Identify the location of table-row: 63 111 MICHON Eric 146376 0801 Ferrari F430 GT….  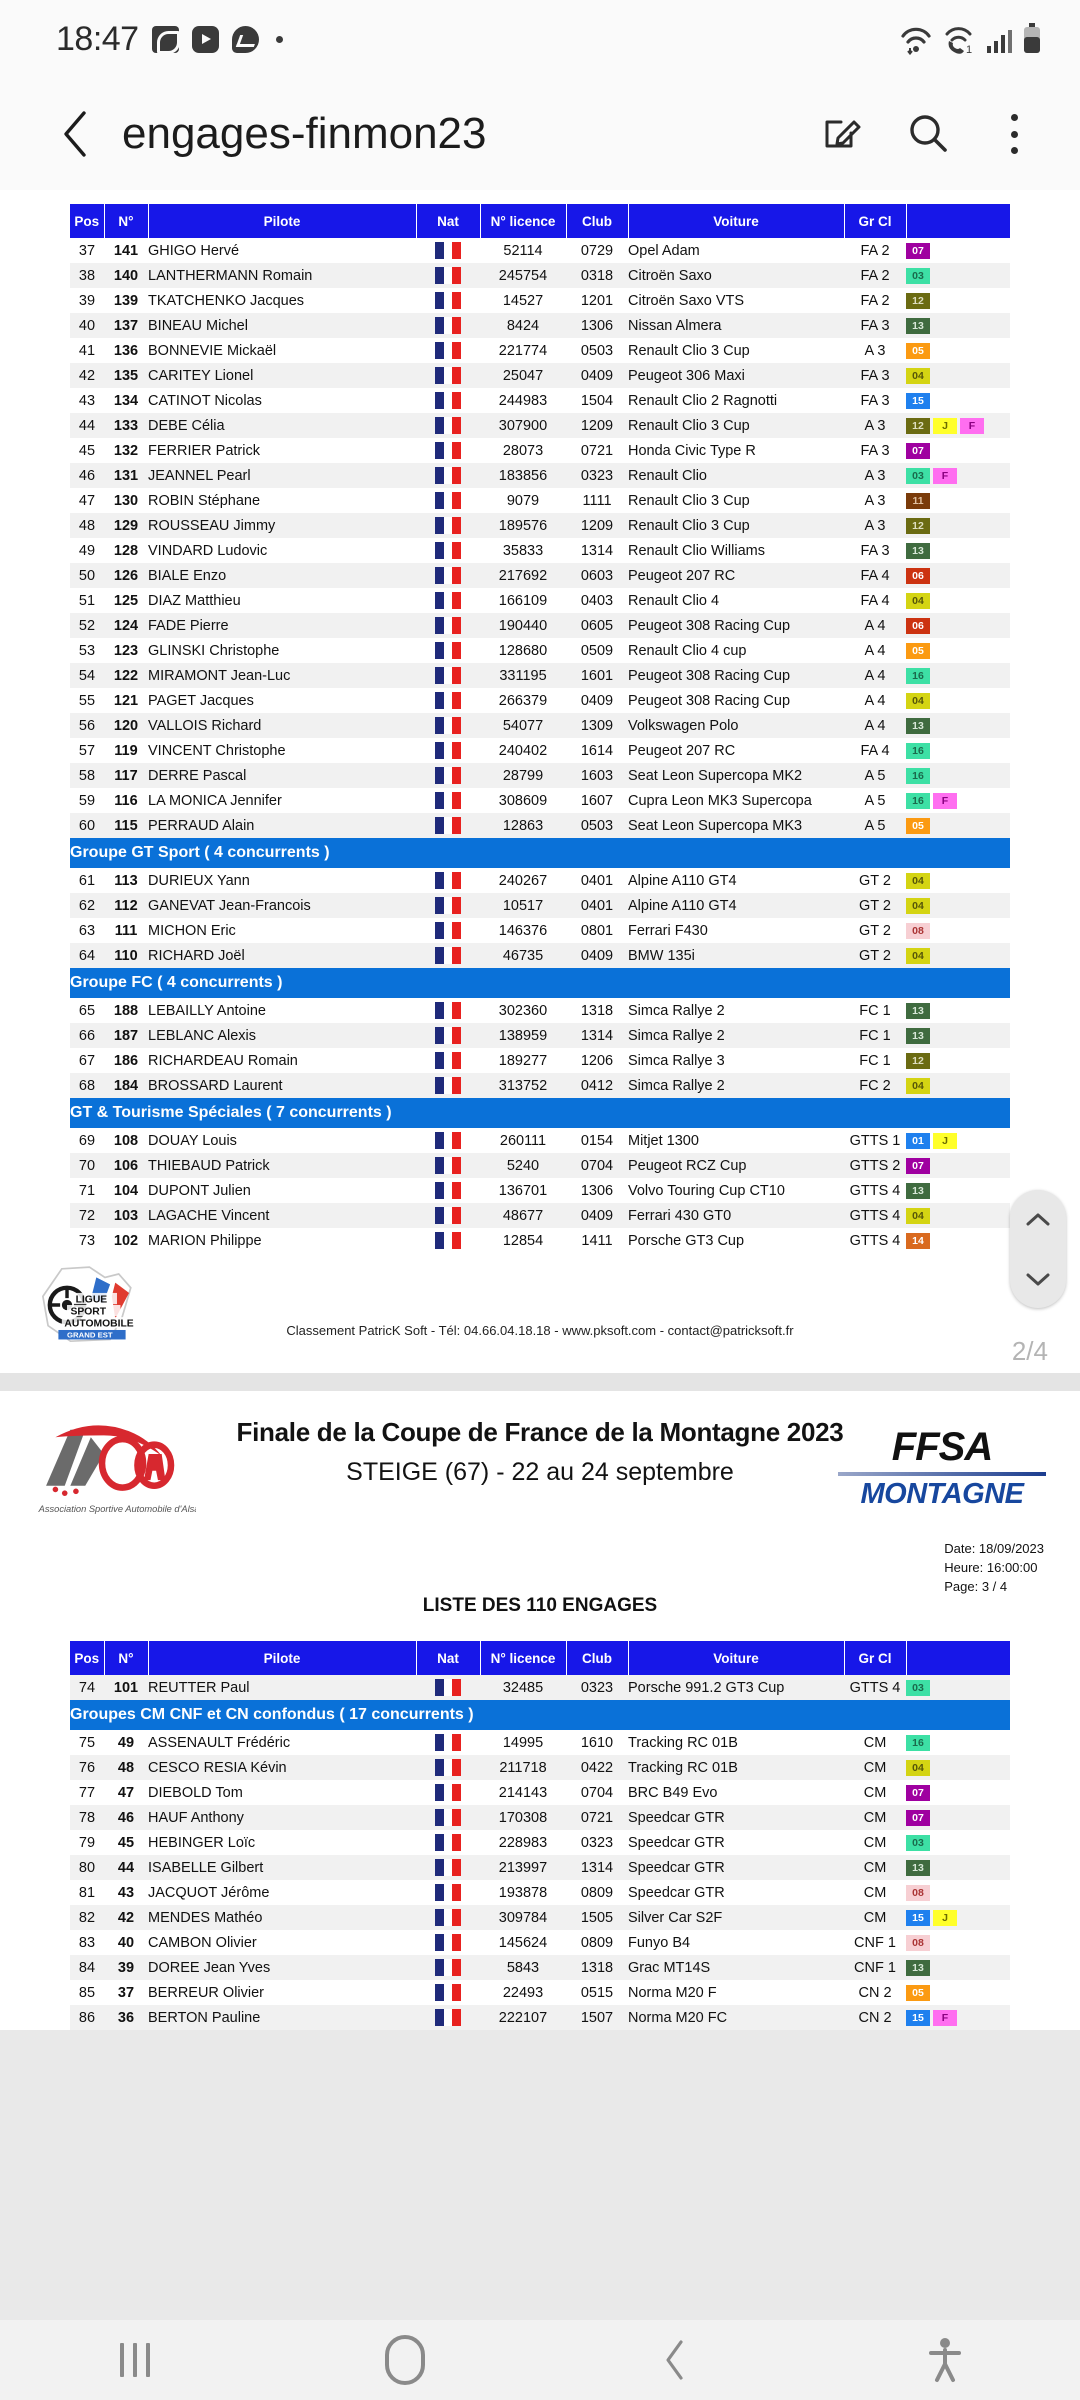
(540, 930).